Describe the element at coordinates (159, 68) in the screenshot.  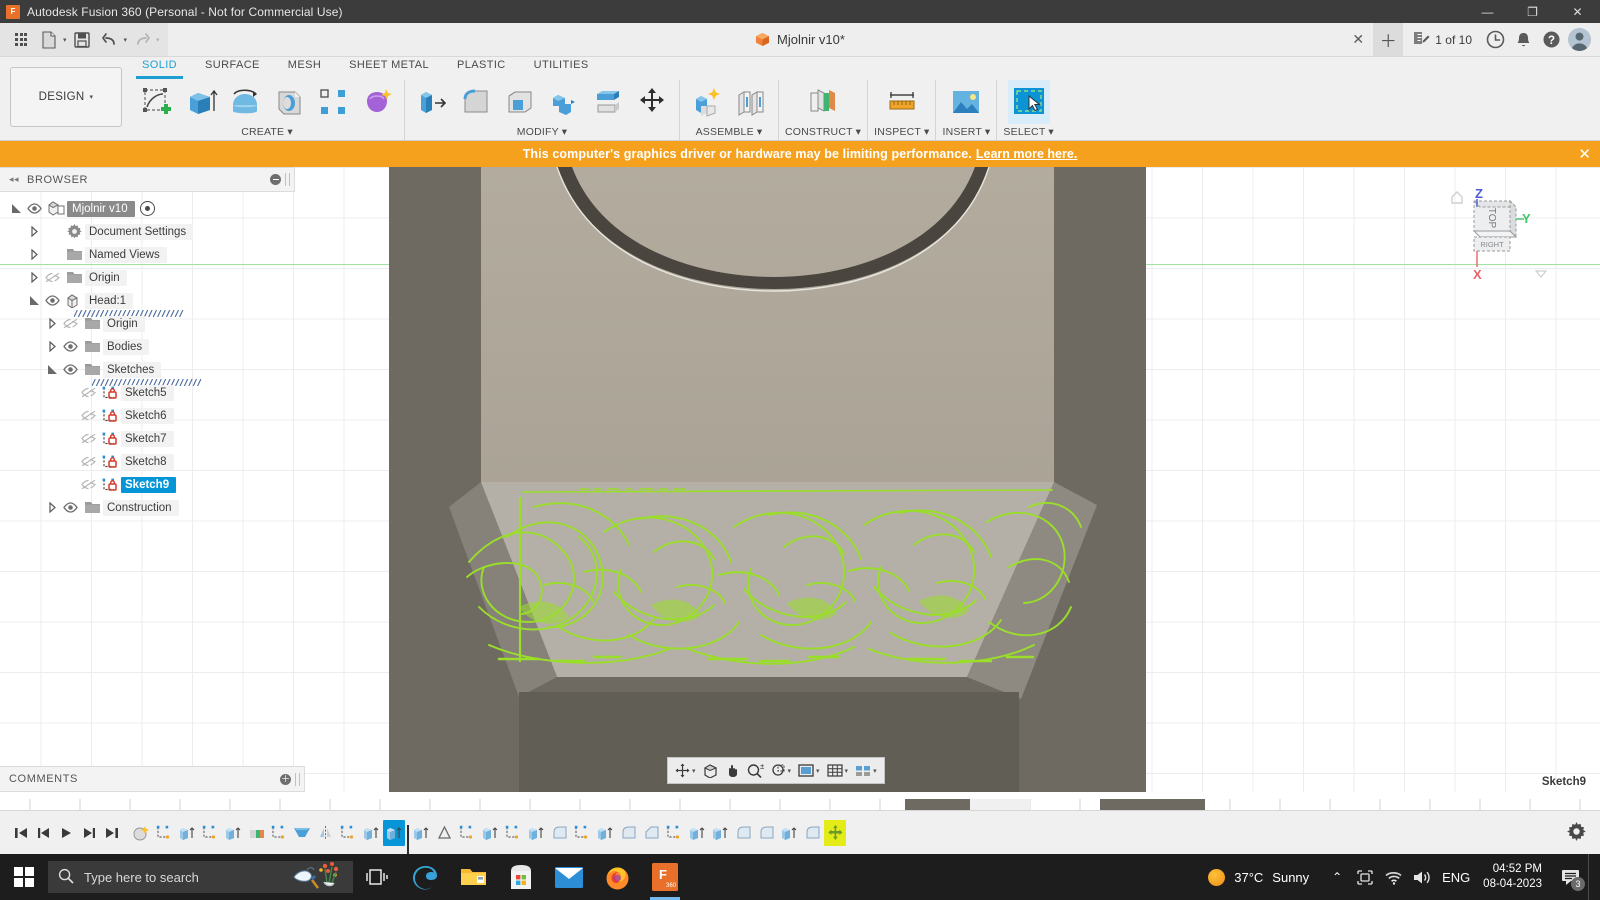
I see `tab-solid: SOLID` at that location.